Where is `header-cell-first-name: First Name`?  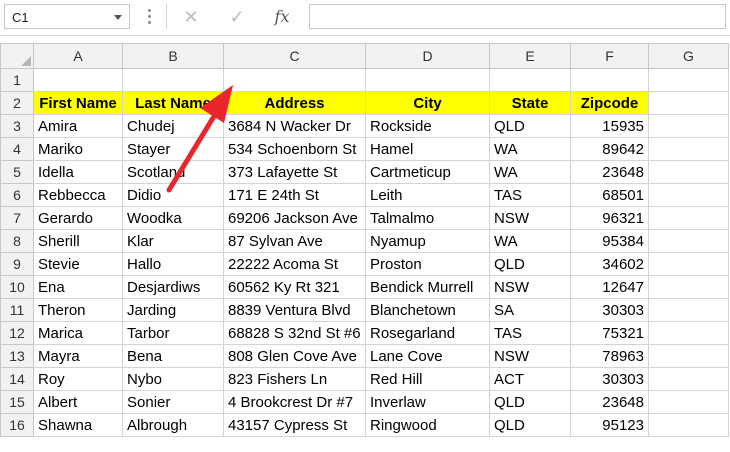 header-cell-first-name: First Name is located at coordinates (78, 103).